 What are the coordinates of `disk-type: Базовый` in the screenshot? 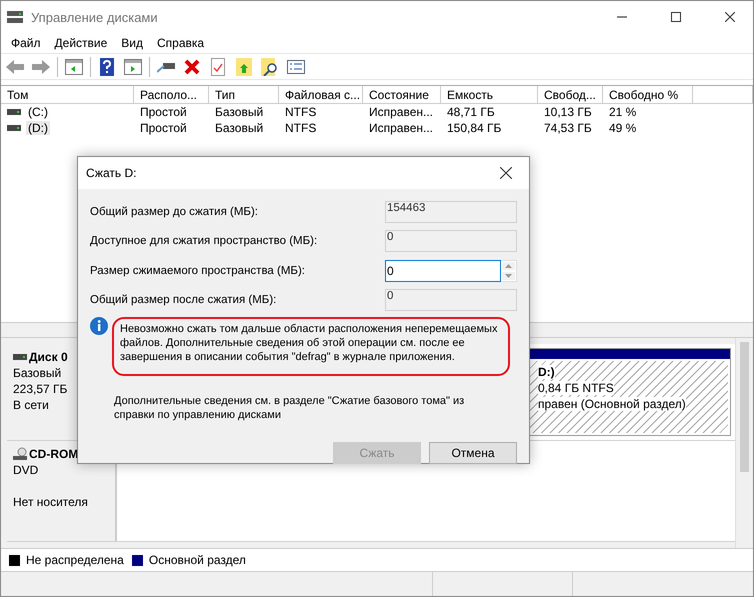 It's located at (37, 373).